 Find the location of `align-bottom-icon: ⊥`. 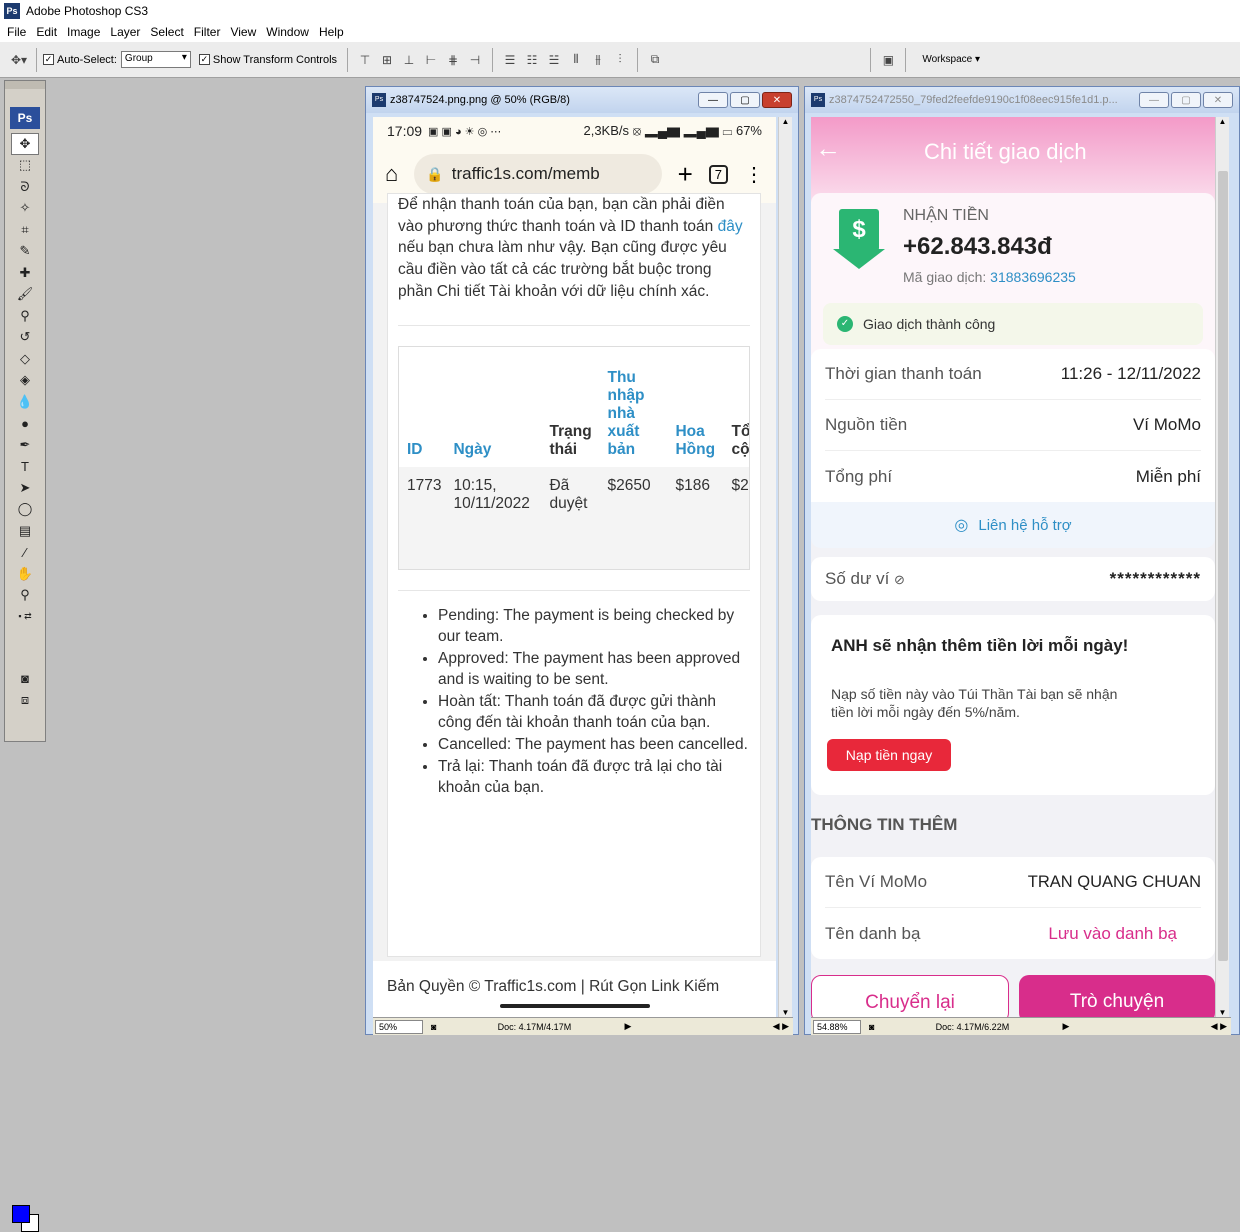

align-bottom-icon: ⊥ is located at coordinates (409, 60).